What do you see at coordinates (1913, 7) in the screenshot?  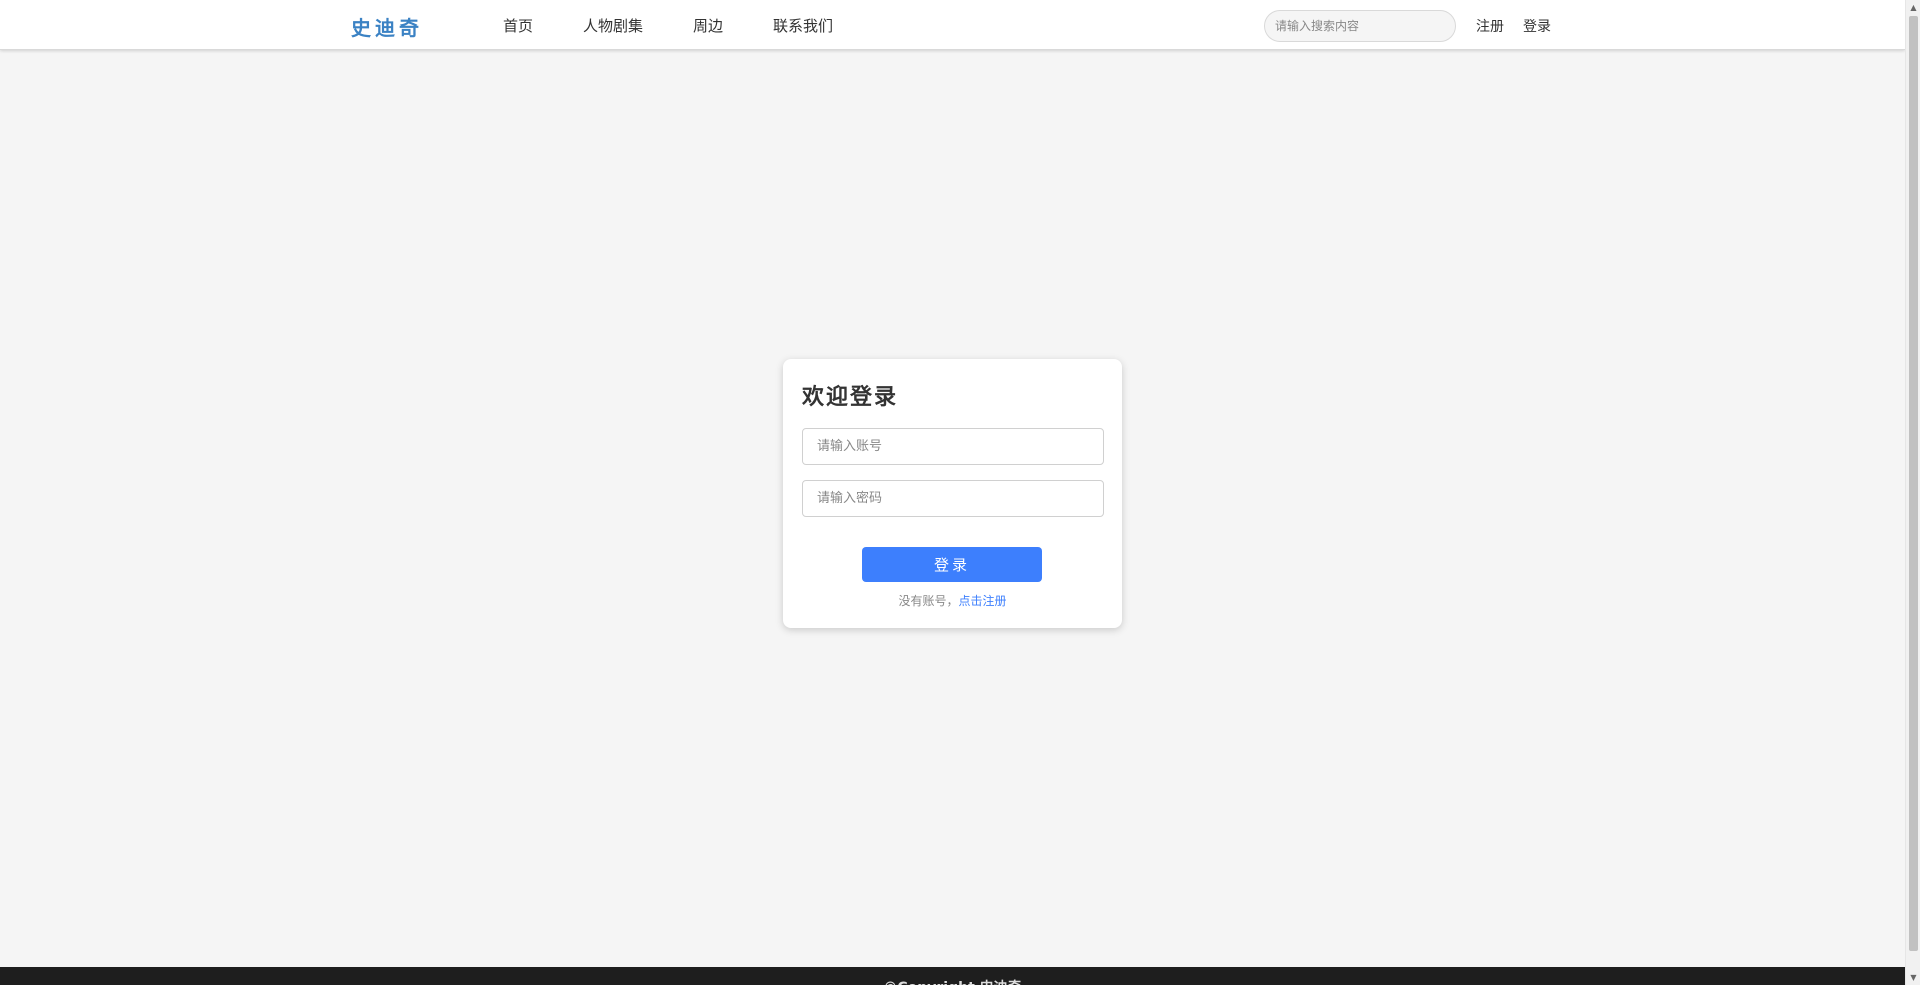 I see `scroll-up-arrow-icon: ▲` at bounding box center [1913, 7].